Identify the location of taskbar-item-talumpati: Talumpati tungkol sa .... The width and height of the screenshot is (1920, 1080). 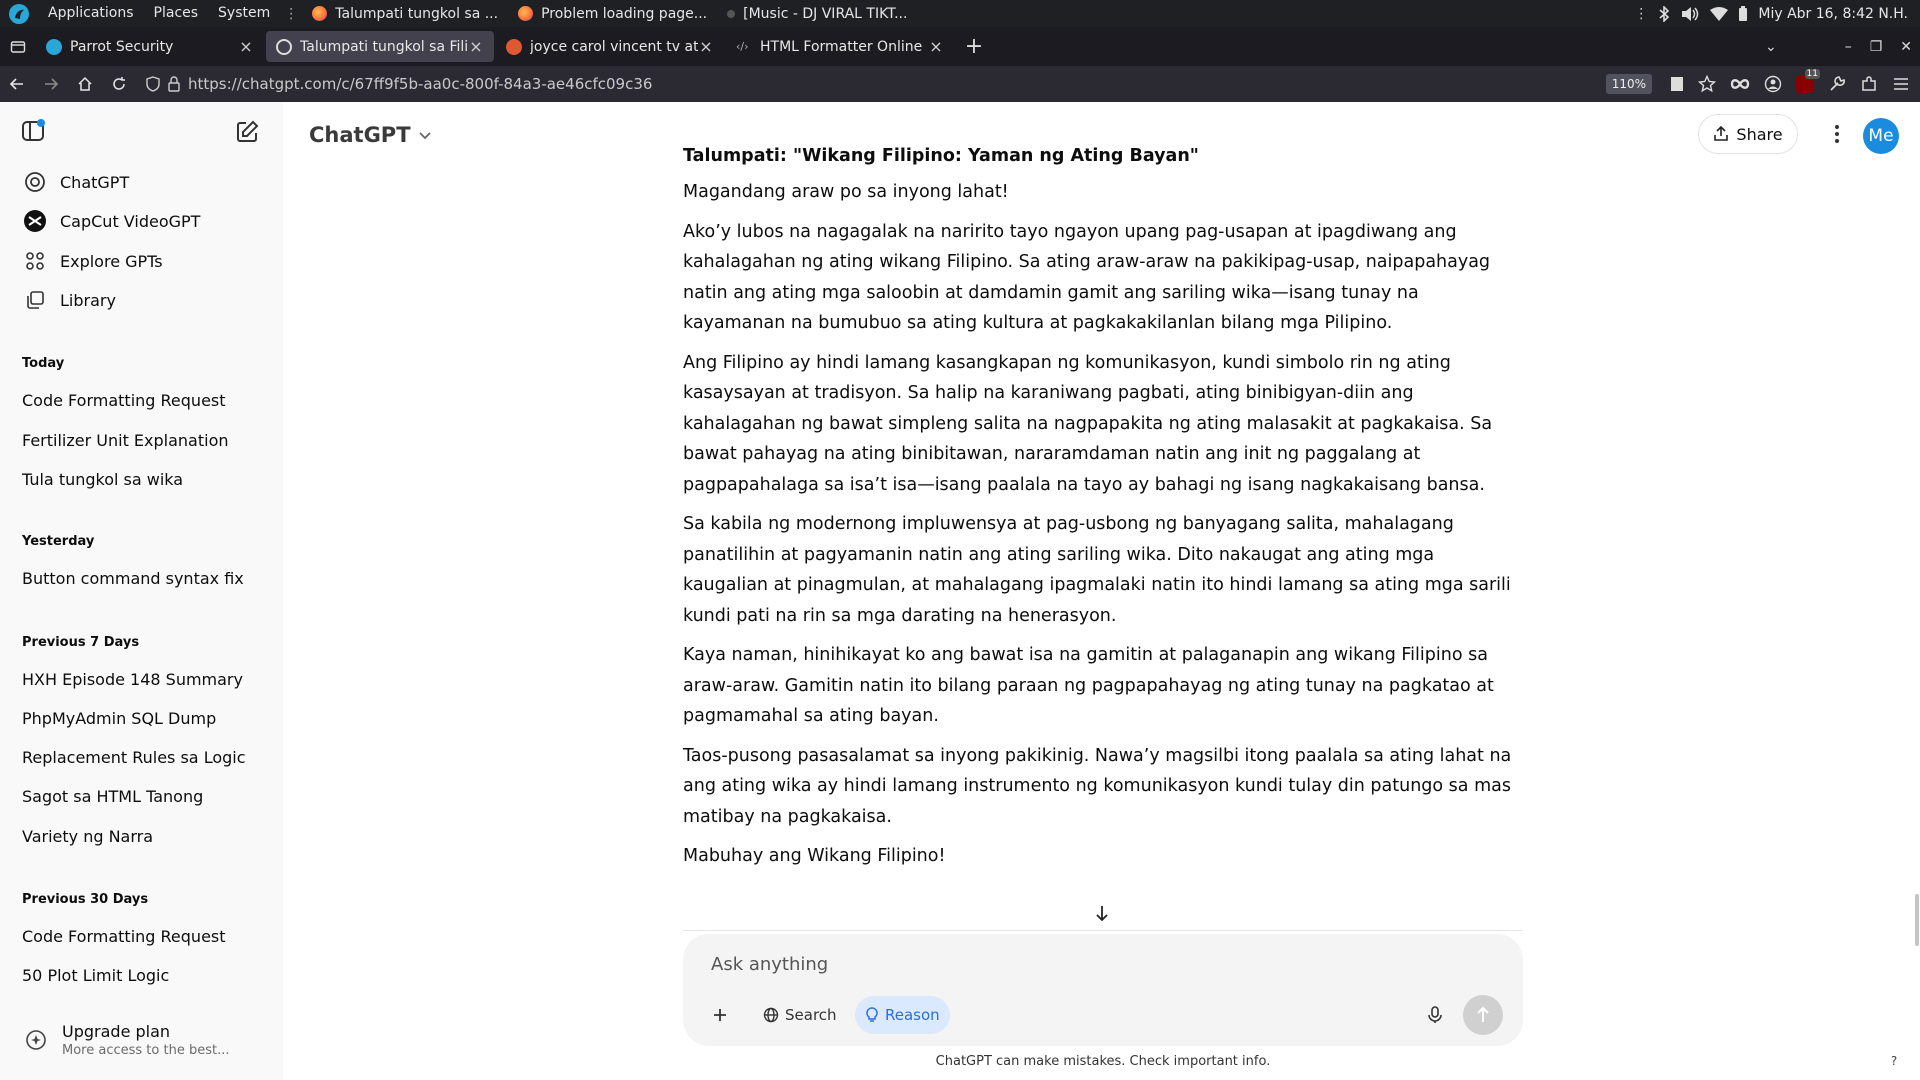
(405, 13).